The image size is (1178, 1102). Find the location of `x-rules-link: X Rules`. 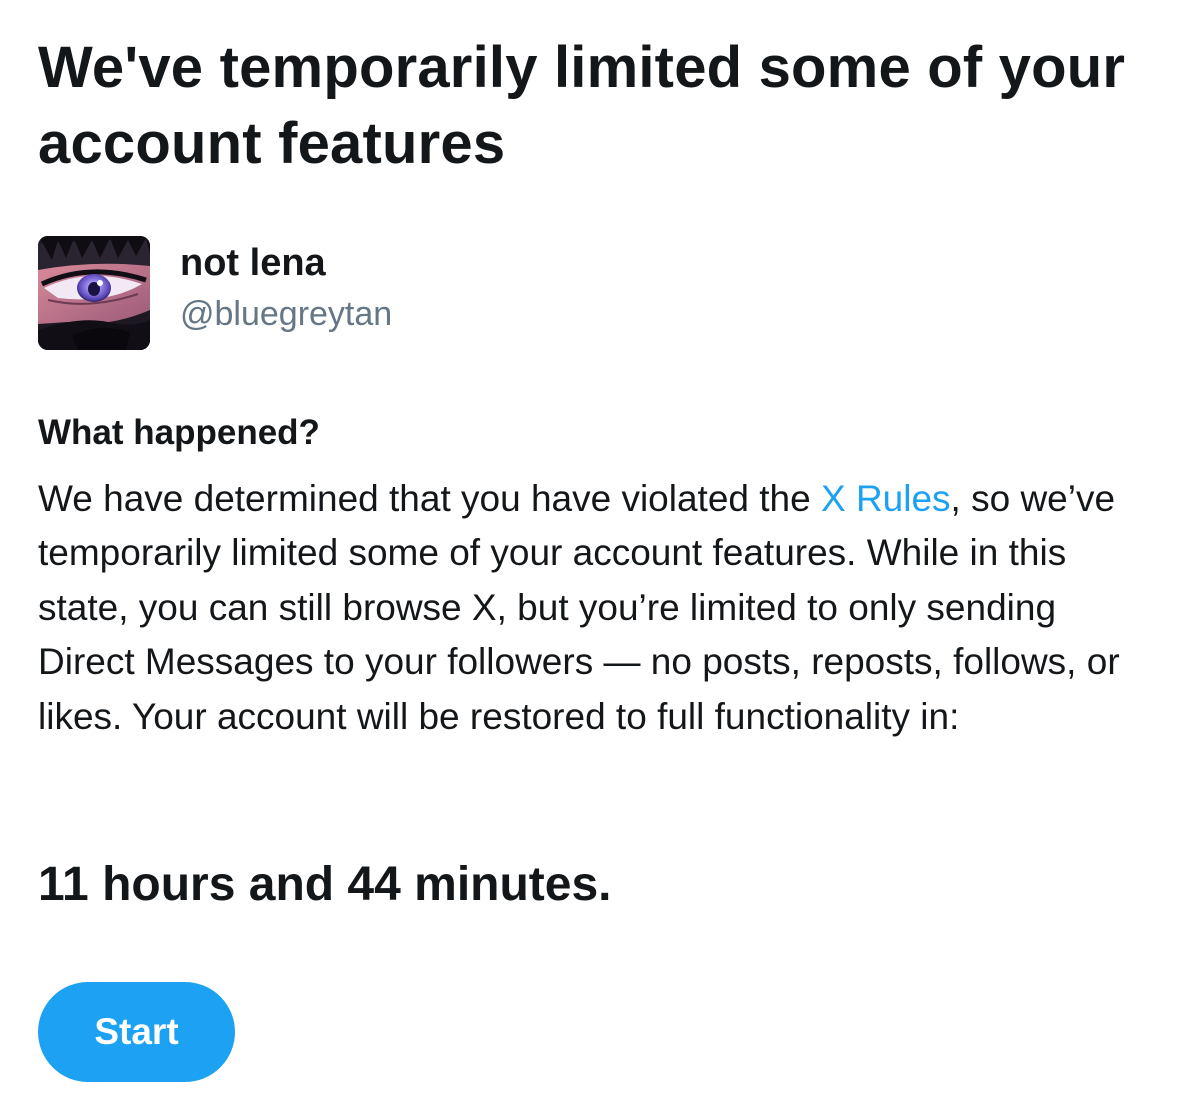

x-rules-link: X Rules is located at coordinates (886, 498).